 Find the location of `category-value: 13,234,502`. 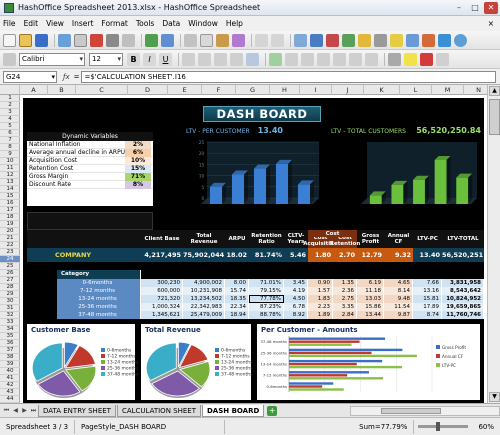

category-value: 13,234,502 is located at coordinates (204, 299).